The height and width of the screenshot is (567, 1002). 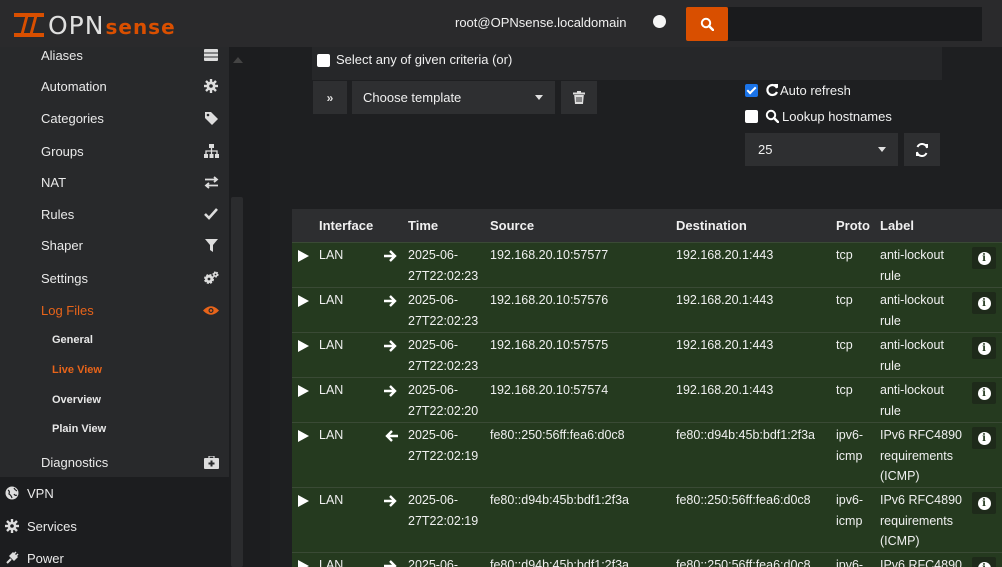 I want to click on expand-filters-button: », so click(x=330, y=97).